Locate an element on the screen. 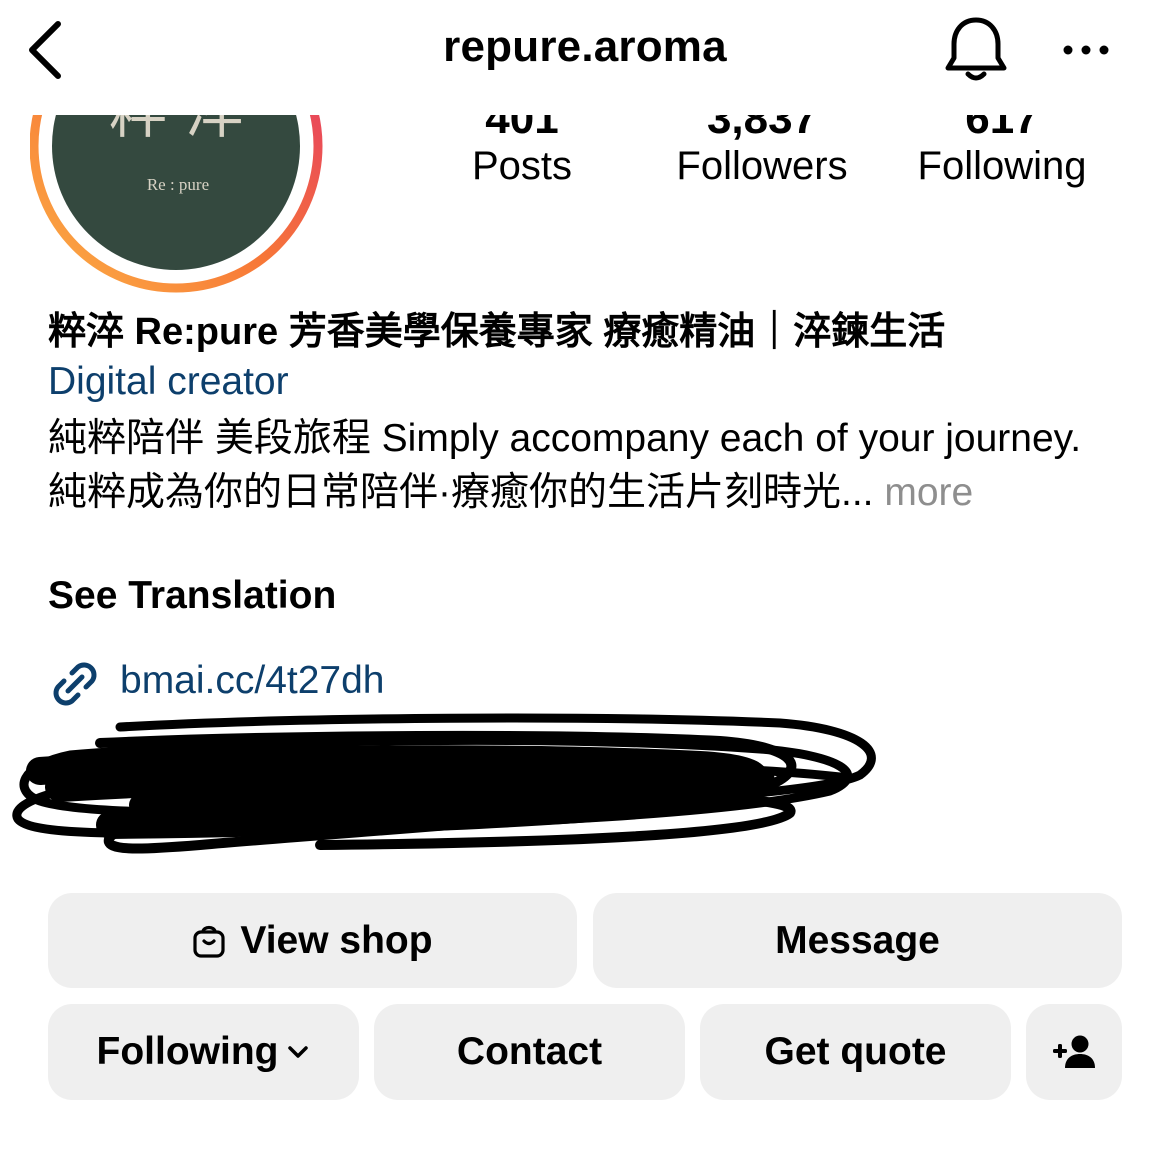 The image size is (1170, 1158). followers-label: Followers is located at coordinates (762, 166).